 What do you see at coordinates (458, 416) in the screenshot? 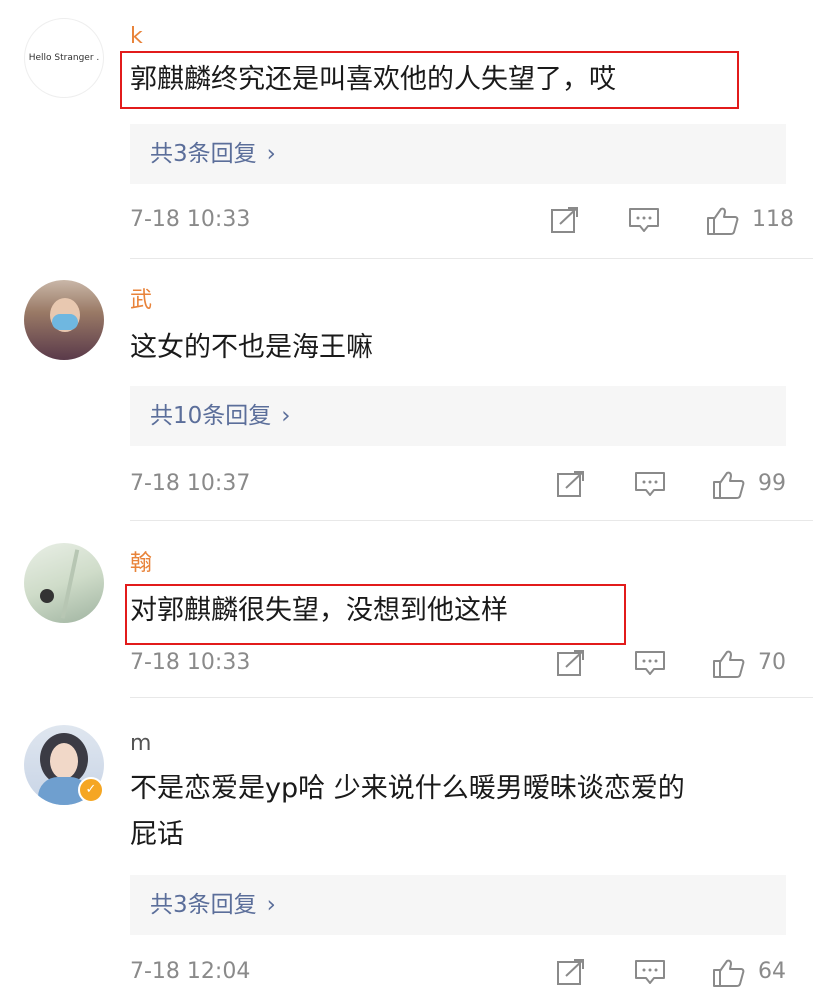
I see `replies-link: 共10条回复 ›` at bounding box center [458, 416].